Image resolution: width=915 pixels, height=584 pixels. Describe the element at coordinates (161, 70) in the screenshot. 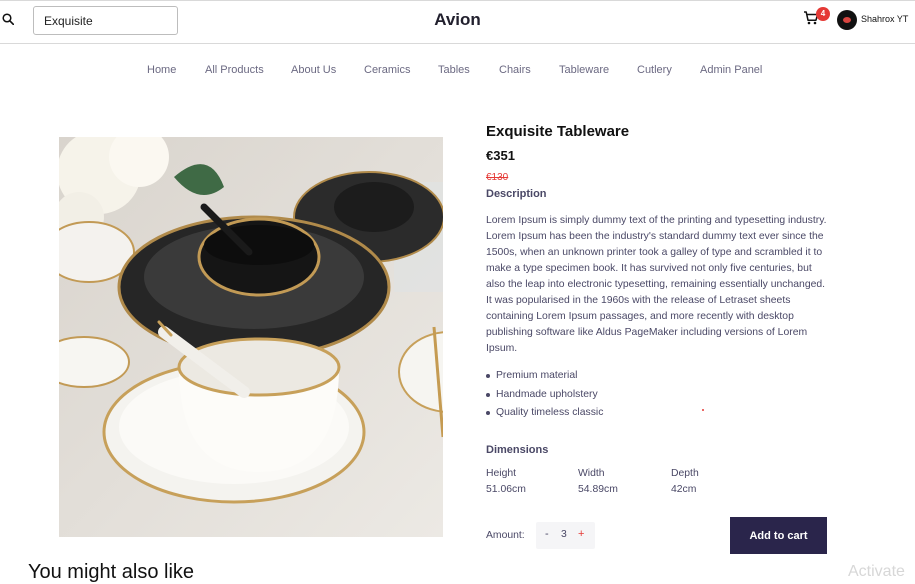

I see `nav-item-home: Home` at that location.